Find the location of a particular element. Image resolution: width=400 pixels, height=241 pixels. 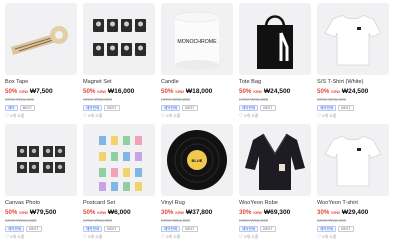

original-price: KRW ₩49,000 is located at coordinates (331, 99).